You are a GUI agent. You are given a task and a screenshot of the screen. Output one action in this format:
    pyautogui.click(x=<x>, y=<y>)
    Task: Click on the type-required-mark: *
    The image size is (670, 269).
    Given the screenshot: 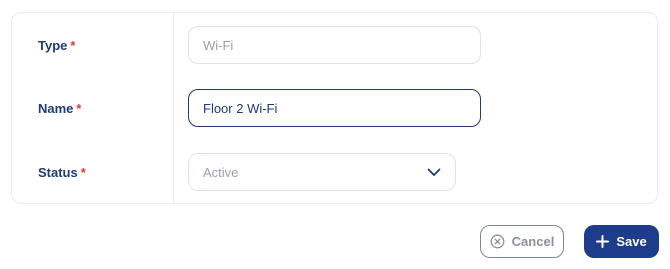 What is the action you would take?
    pyautogui.click(x=73, y=45)
    